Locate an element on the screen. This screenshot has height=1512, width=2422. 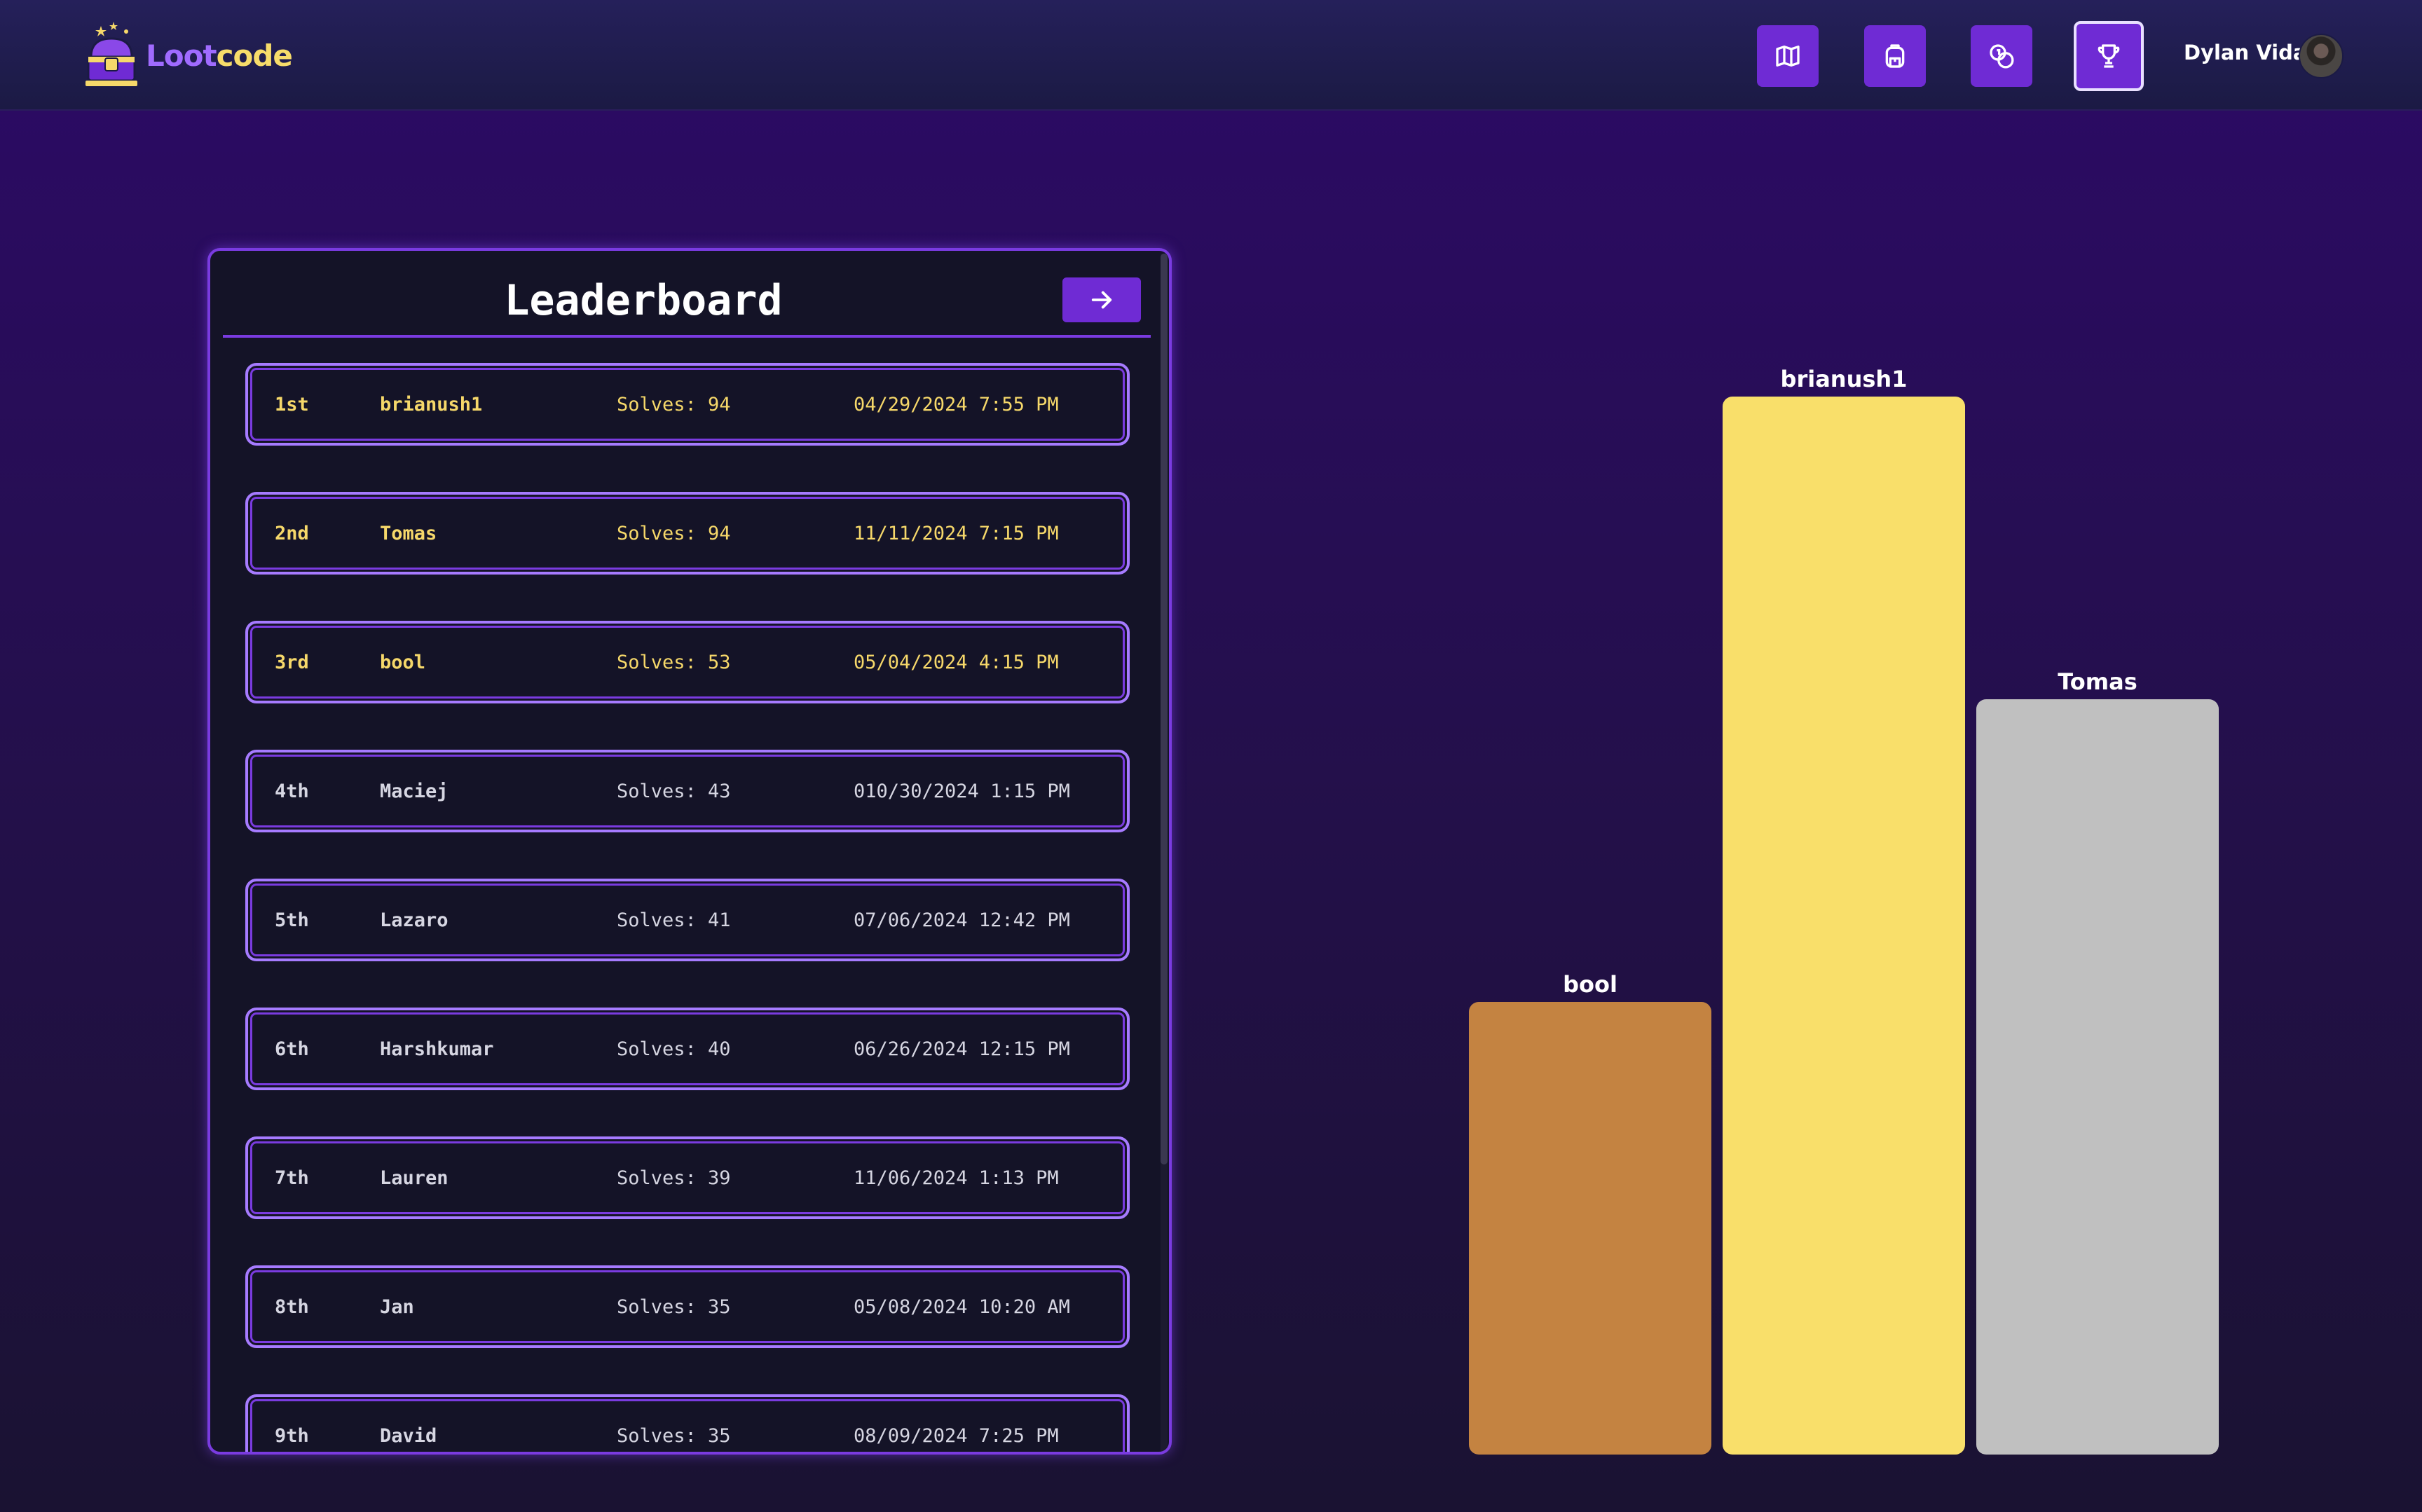
rank: 8th is located at coordinates (292, 1307).